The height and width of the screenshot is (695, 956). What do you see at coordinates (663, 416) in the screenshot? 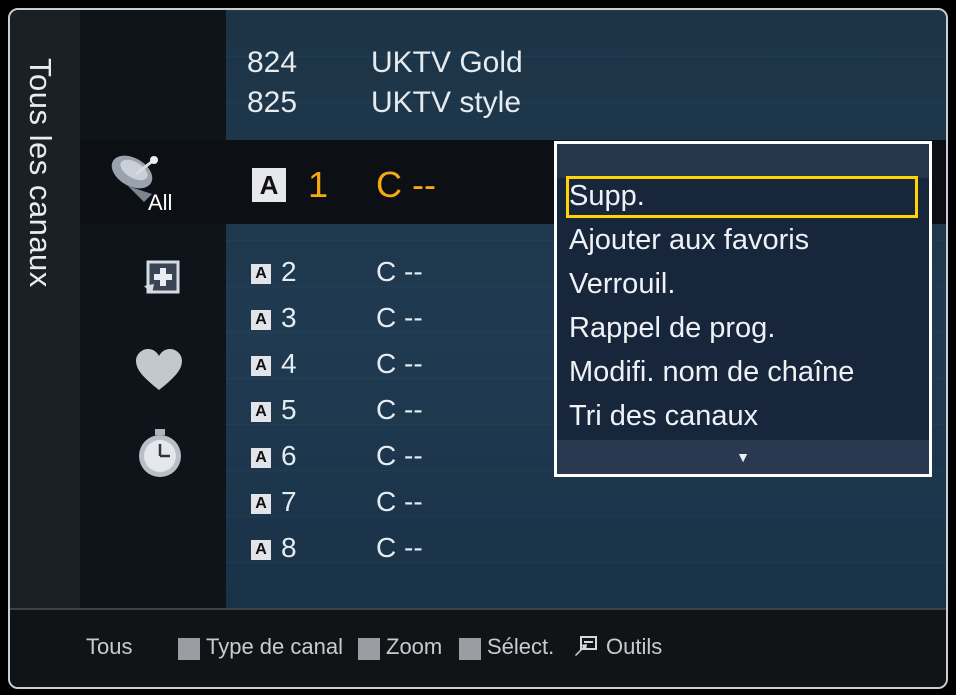
I see `menu-item-sort-channels: Tri des canaux` at bounding box center [663, 416].